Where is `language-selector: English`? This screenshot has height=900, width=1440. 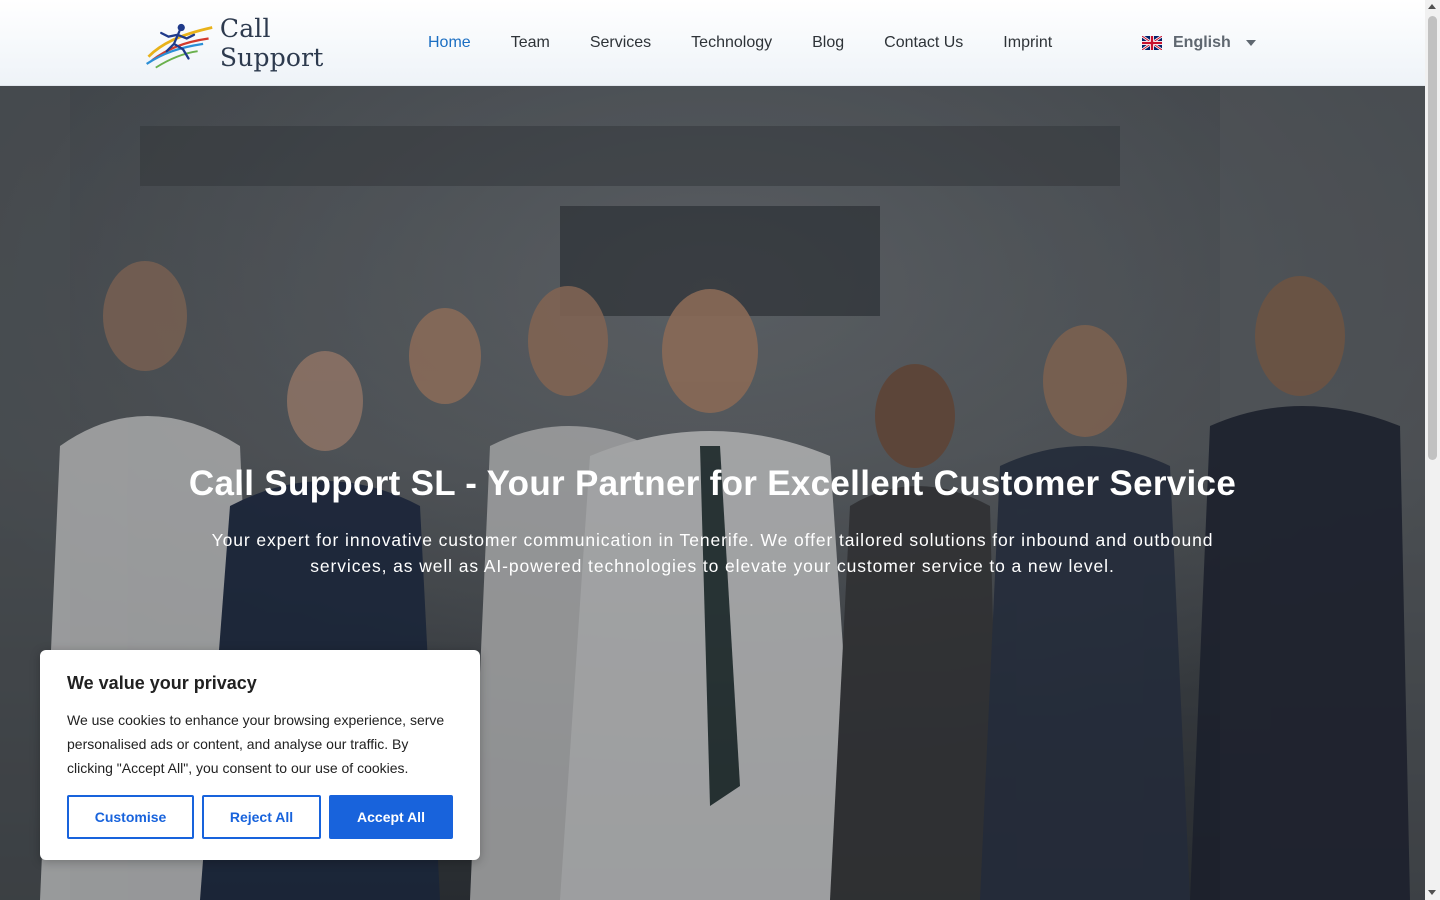
language-selector: English is located at coordinates (1199, 43).